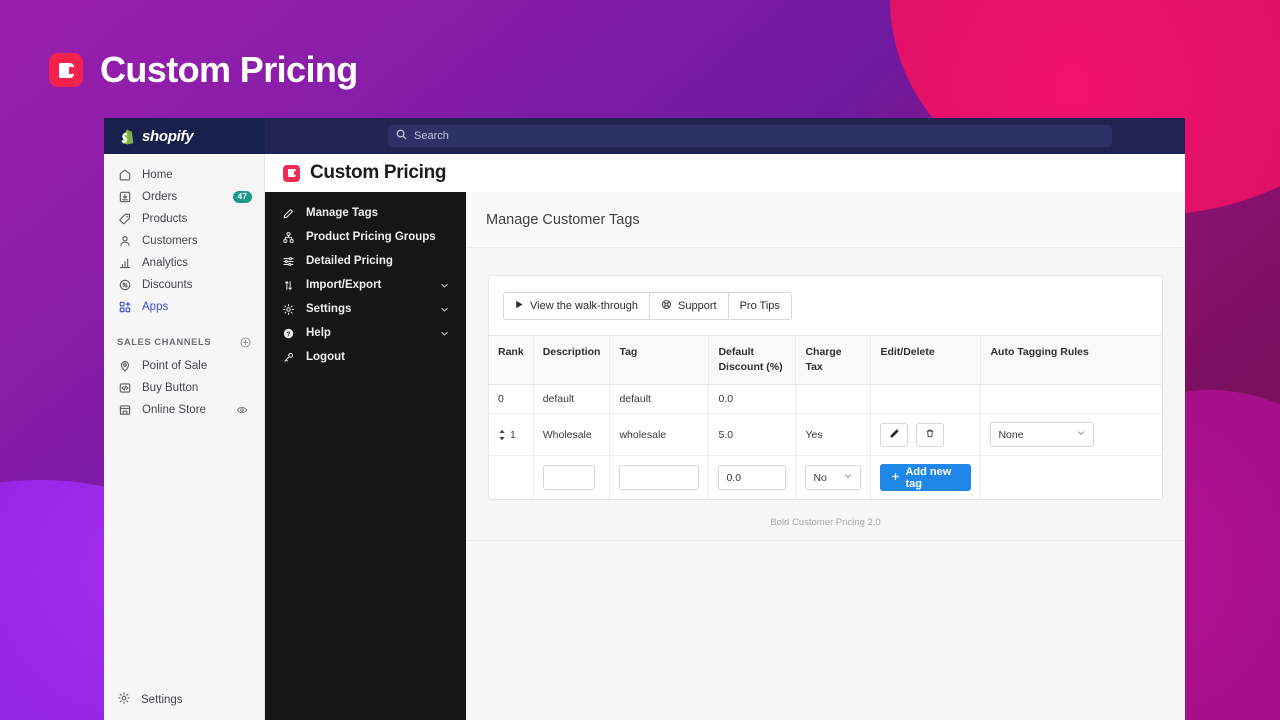 This screenshot has width=1280, height=720. I want to click on transfer-icon, so click(288, 285).